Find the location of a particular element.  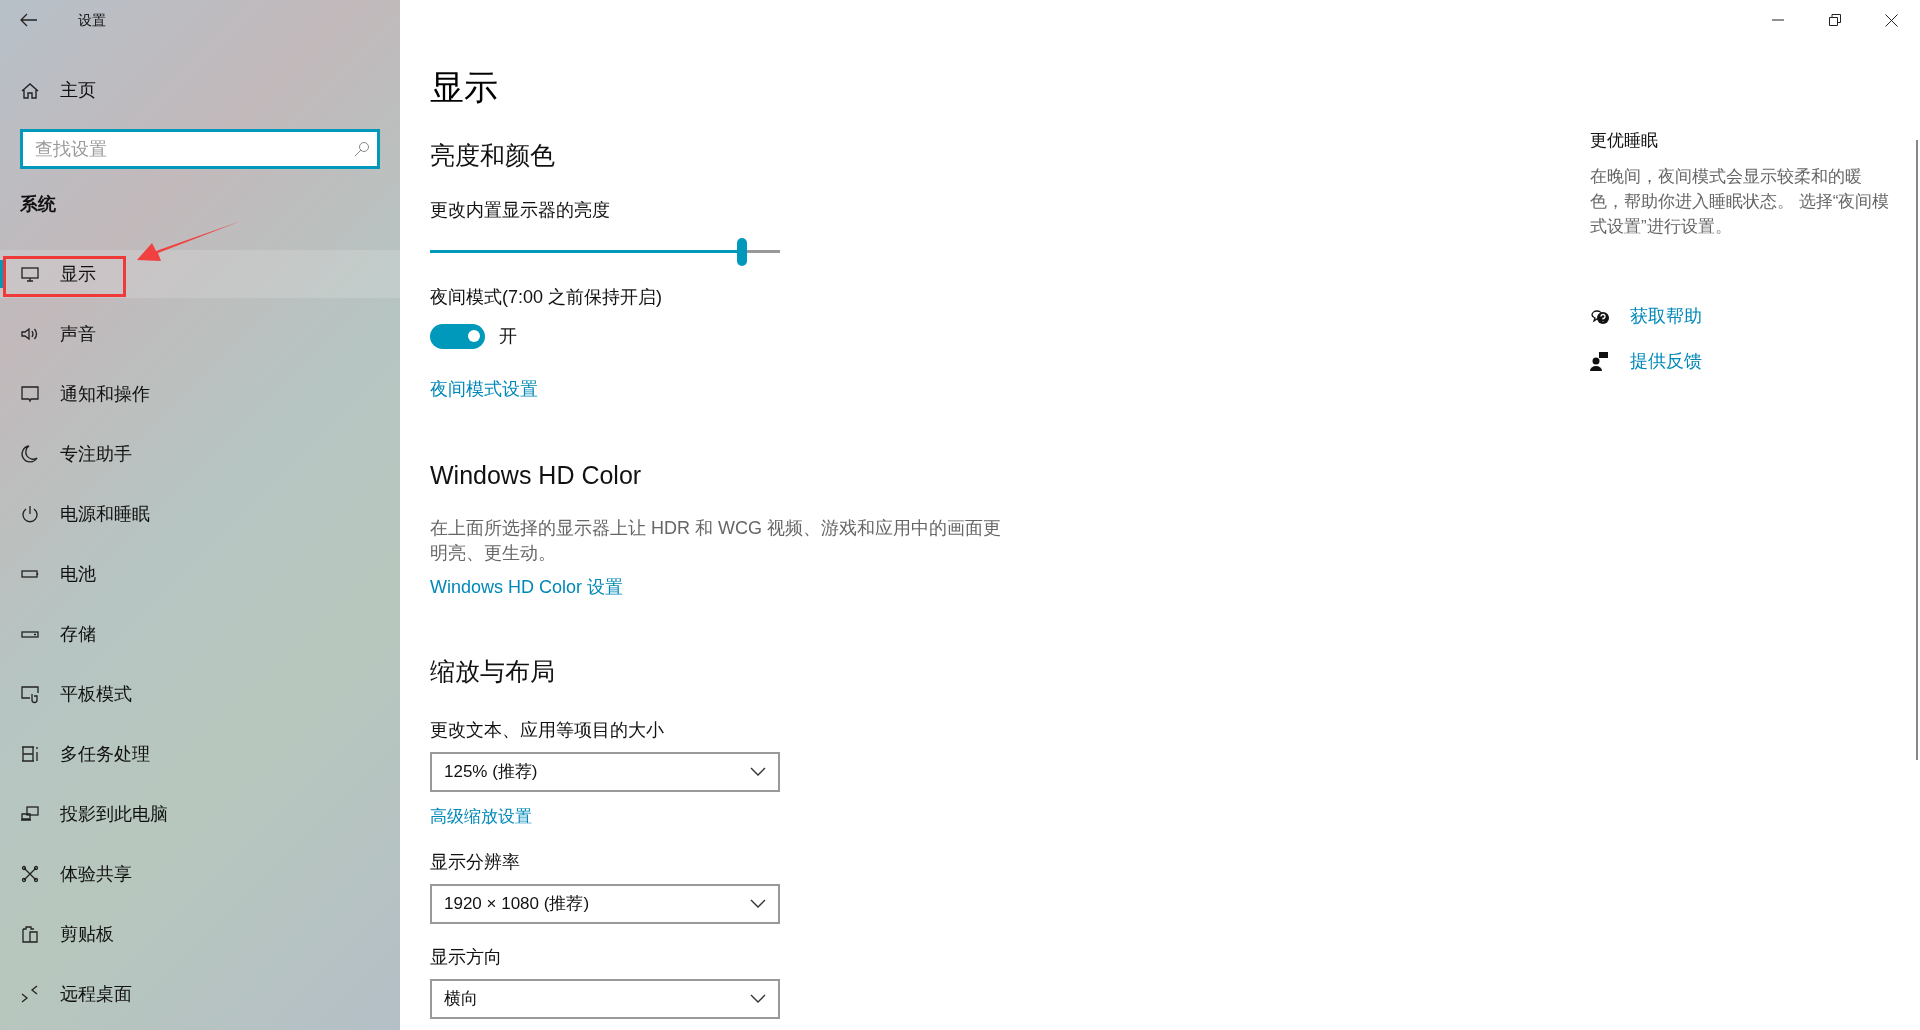

field-label: 更改文本、应用等项目的大小 is located at coordinates (547, 730).